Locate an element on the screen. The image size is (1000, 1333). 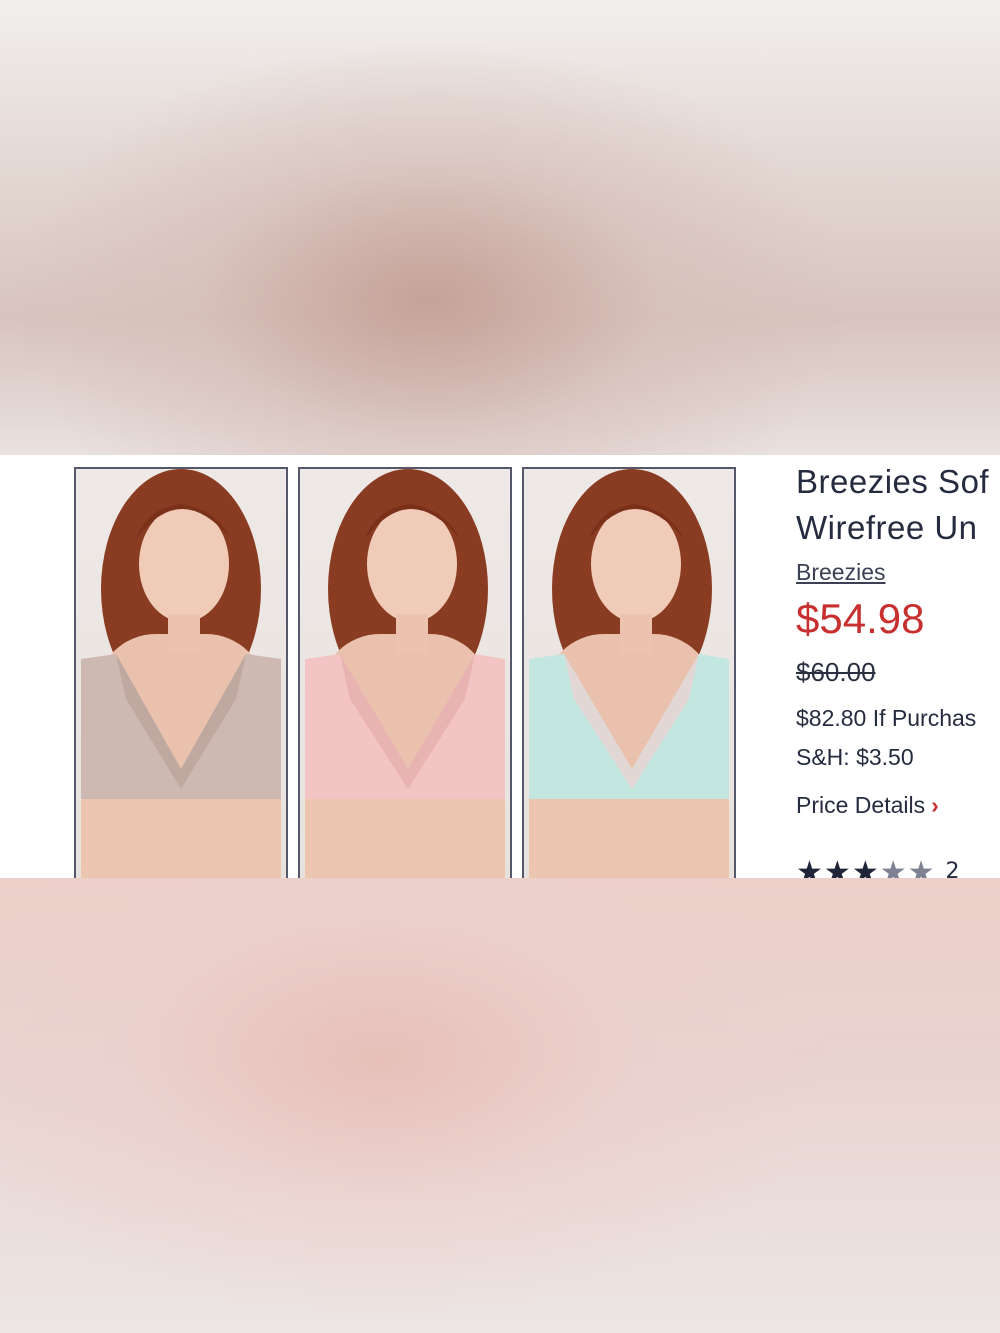
brand-link: Breezies is located at coordinates (840, 572).